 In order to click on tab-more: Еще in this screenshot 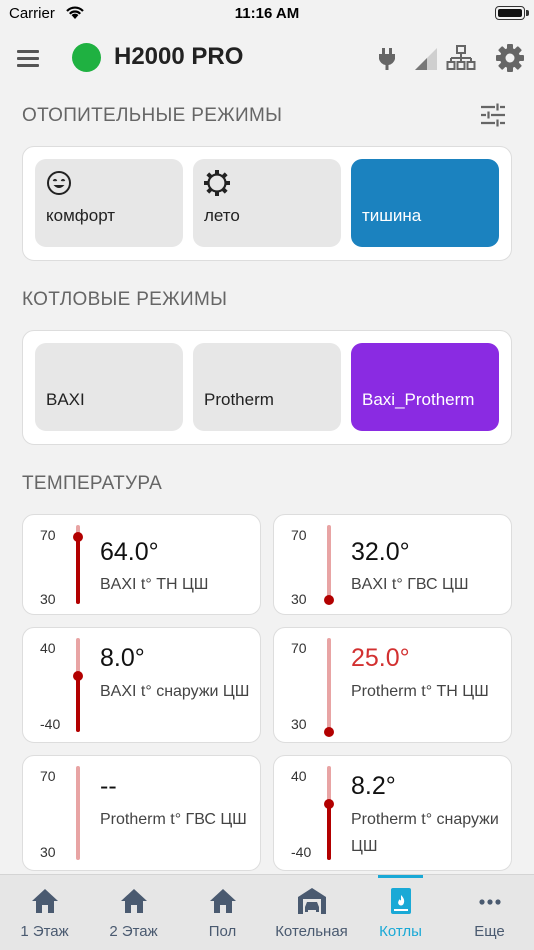, I will do `click(489, 912)`.